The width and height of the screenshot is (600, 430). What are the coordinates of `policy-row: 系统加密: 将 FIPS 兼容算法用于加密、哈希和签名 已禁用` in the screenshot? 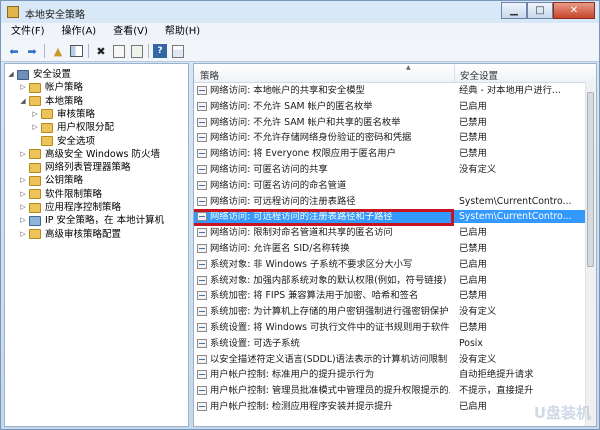 It's located at (394, 295).